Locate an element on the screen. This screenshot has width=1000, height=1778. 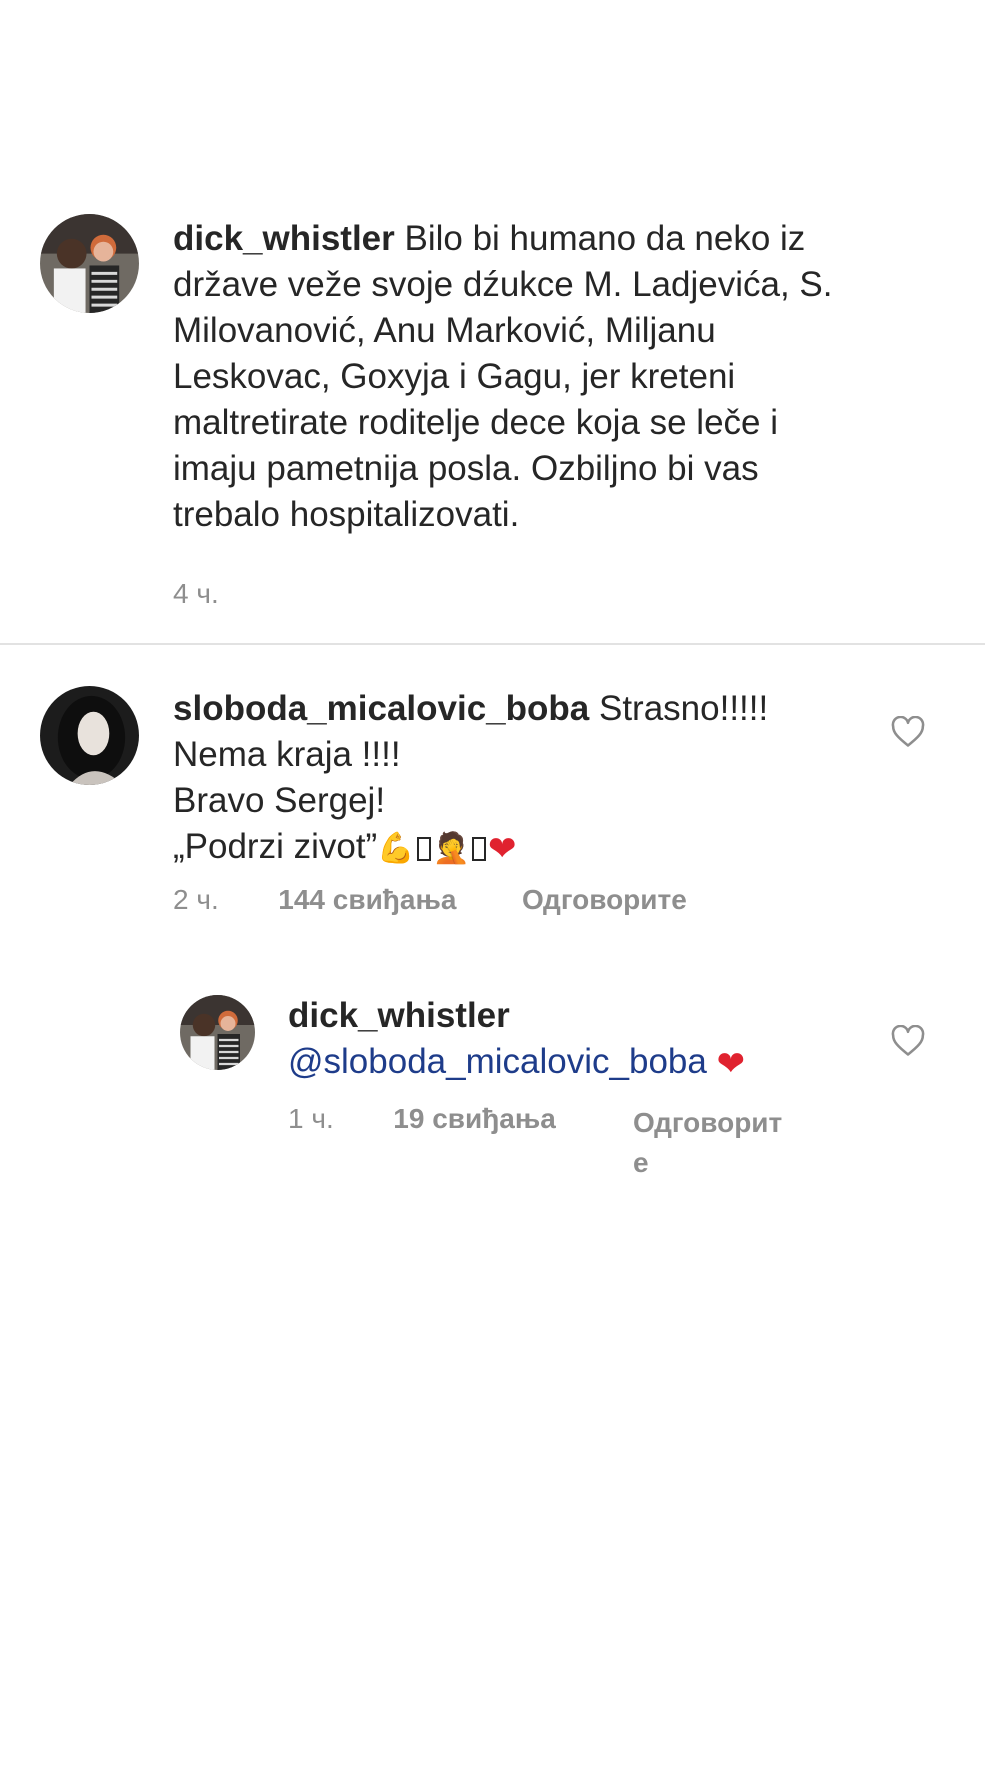
reply-button: Одговорит е is located at coordinates (707, 1143).